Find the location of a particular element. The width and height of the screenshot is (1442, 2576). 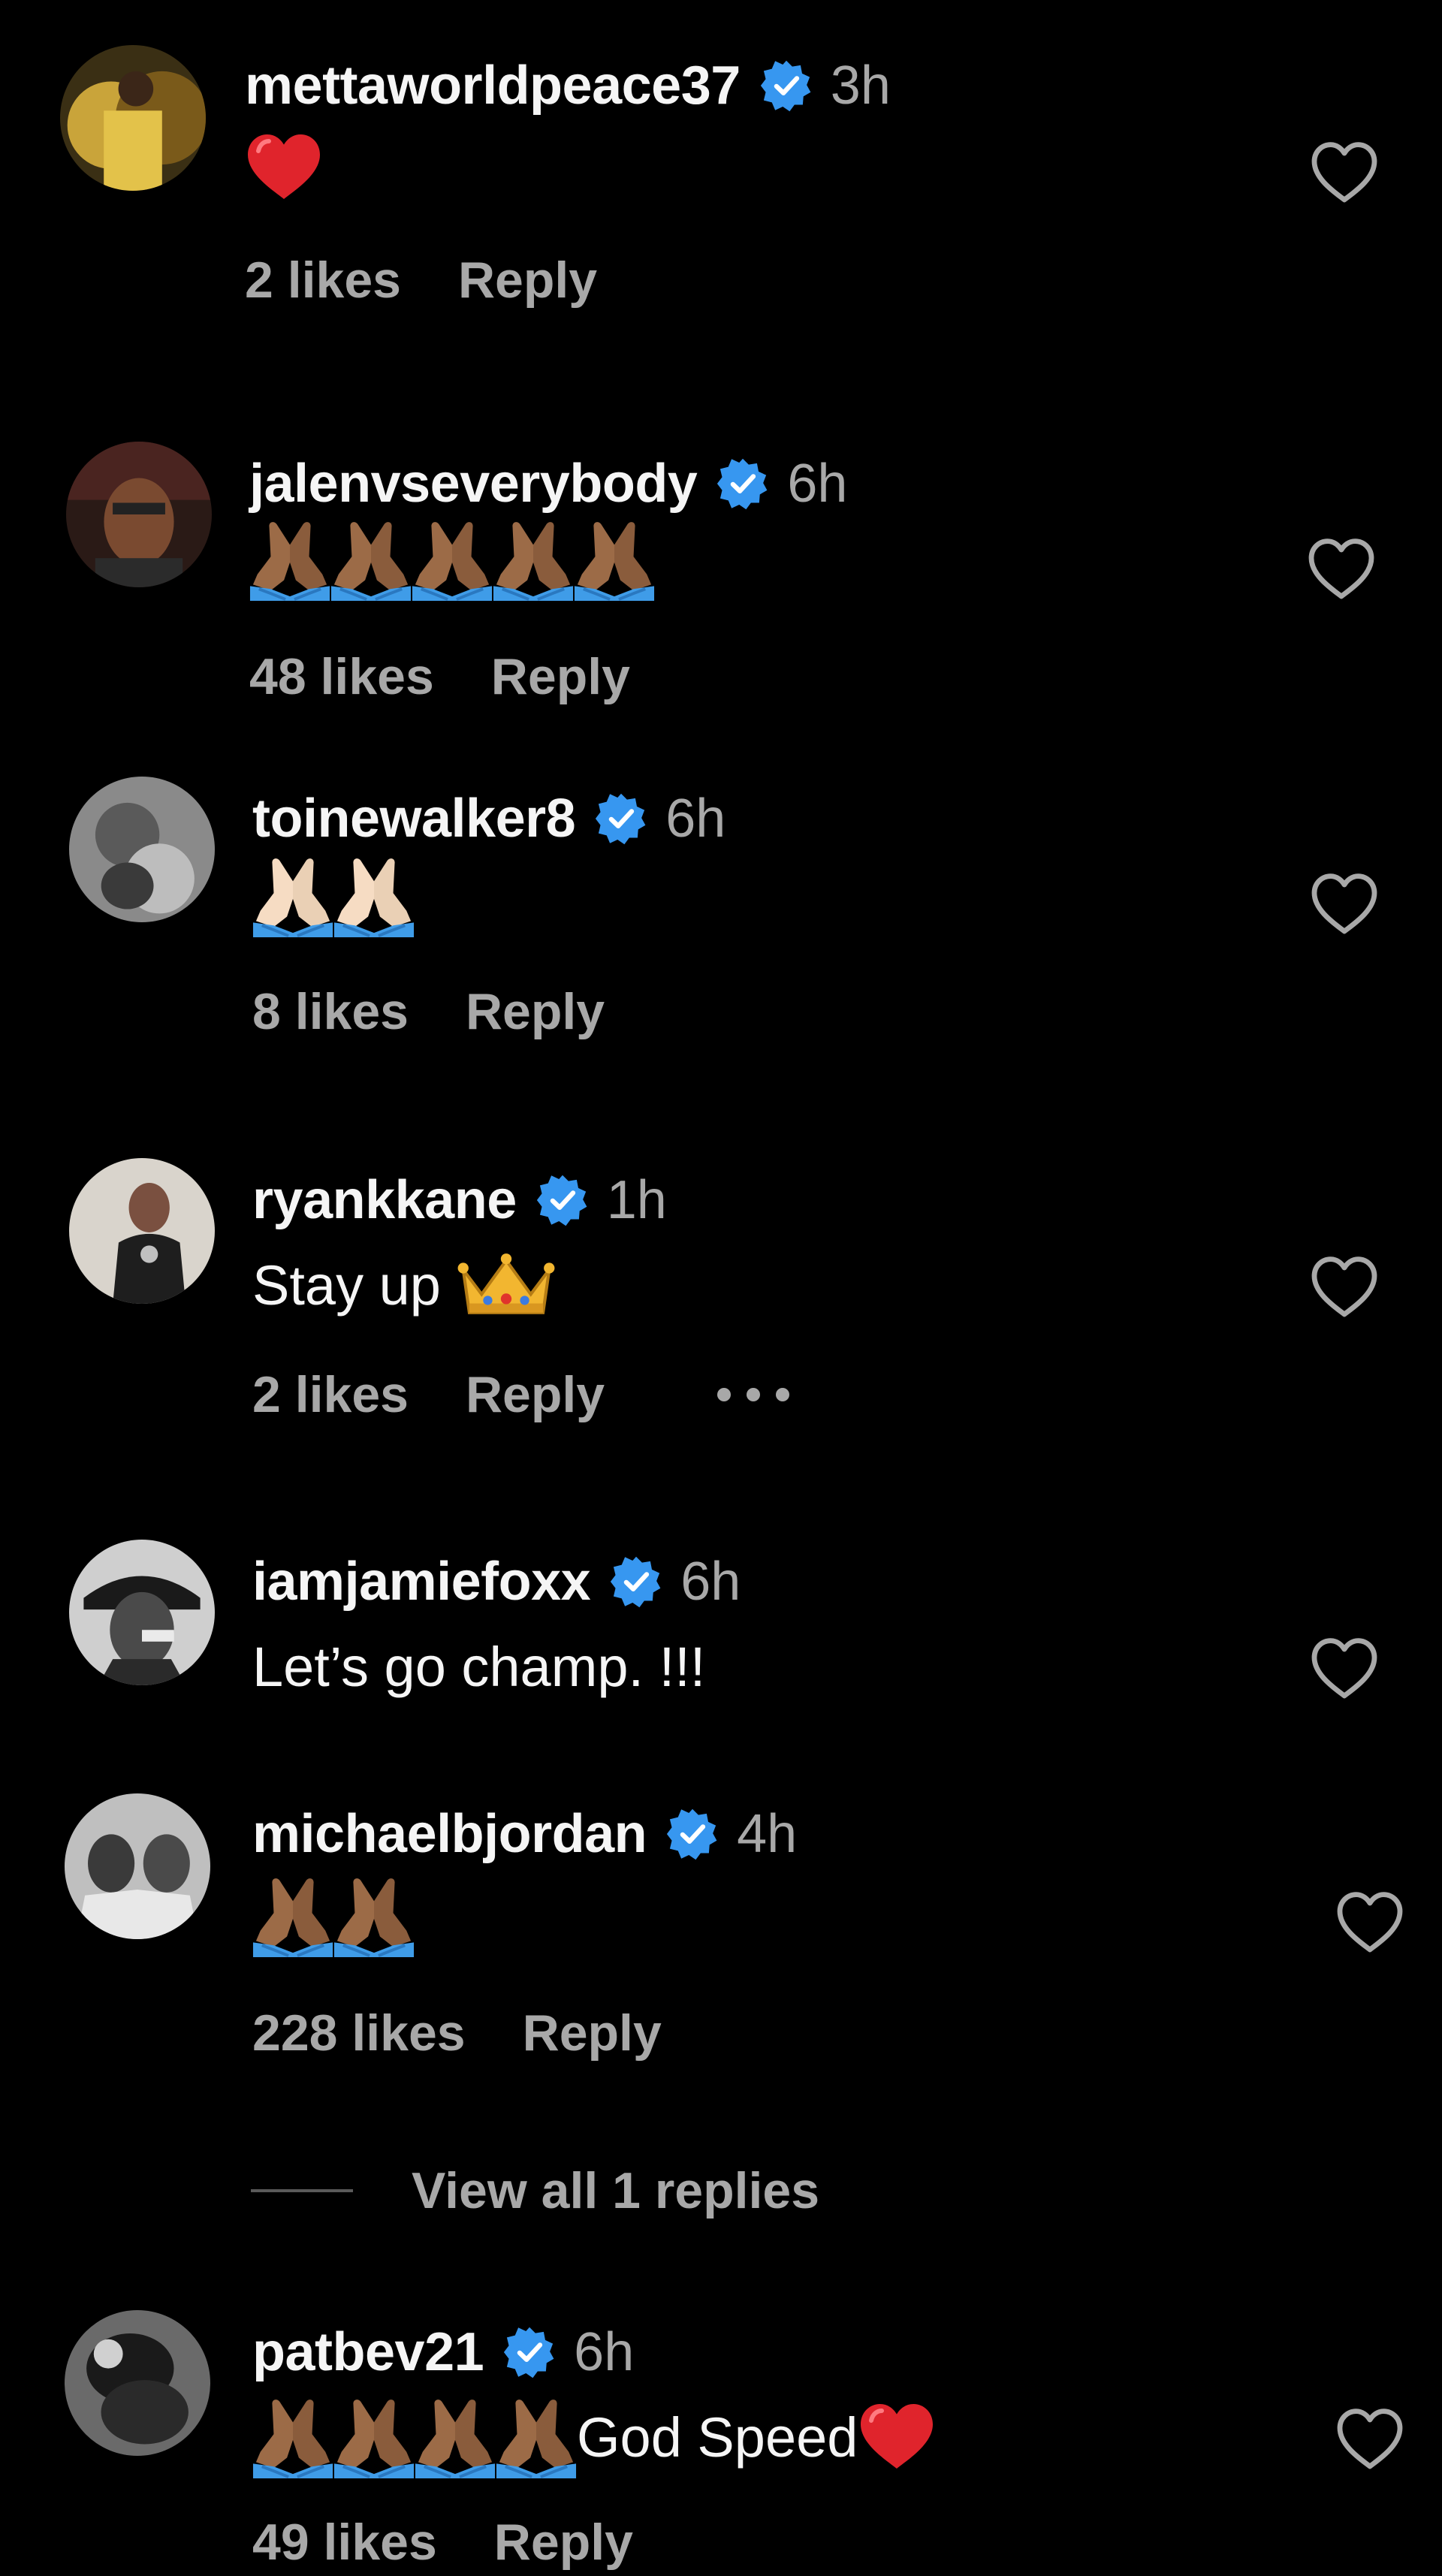

crown-emoji is located at coordinates (507, 1285).